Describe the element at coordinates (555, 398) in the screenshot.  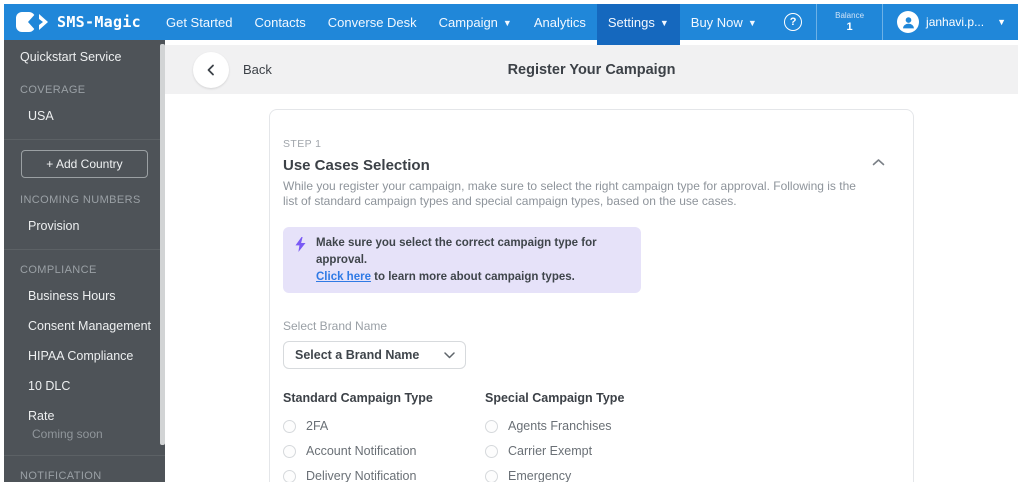
I see `special-campaign-header: Special Campaign Type` at that location.